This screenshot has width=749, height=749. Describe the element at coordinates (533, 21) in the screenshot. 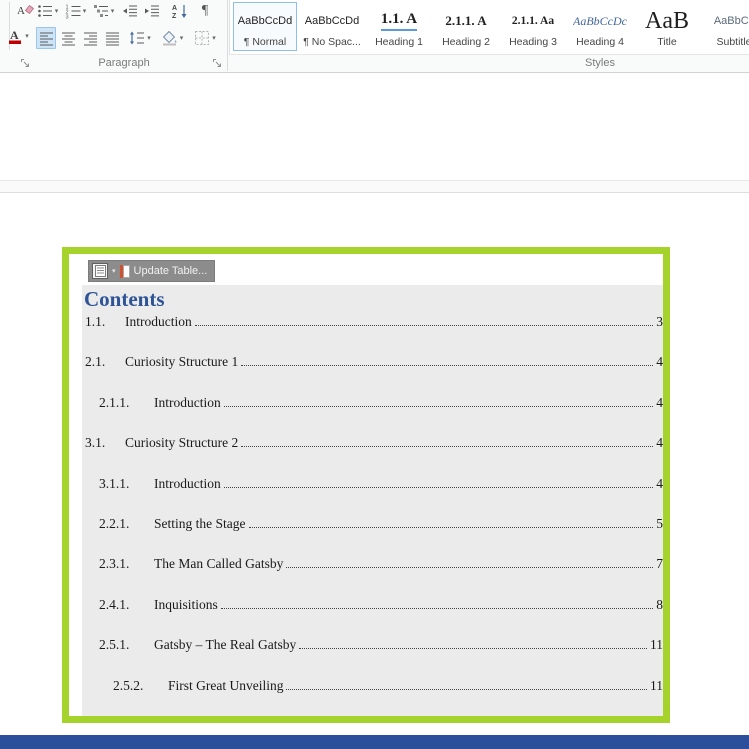

I see `style-preview: 2.1.1. Aa` at that location.